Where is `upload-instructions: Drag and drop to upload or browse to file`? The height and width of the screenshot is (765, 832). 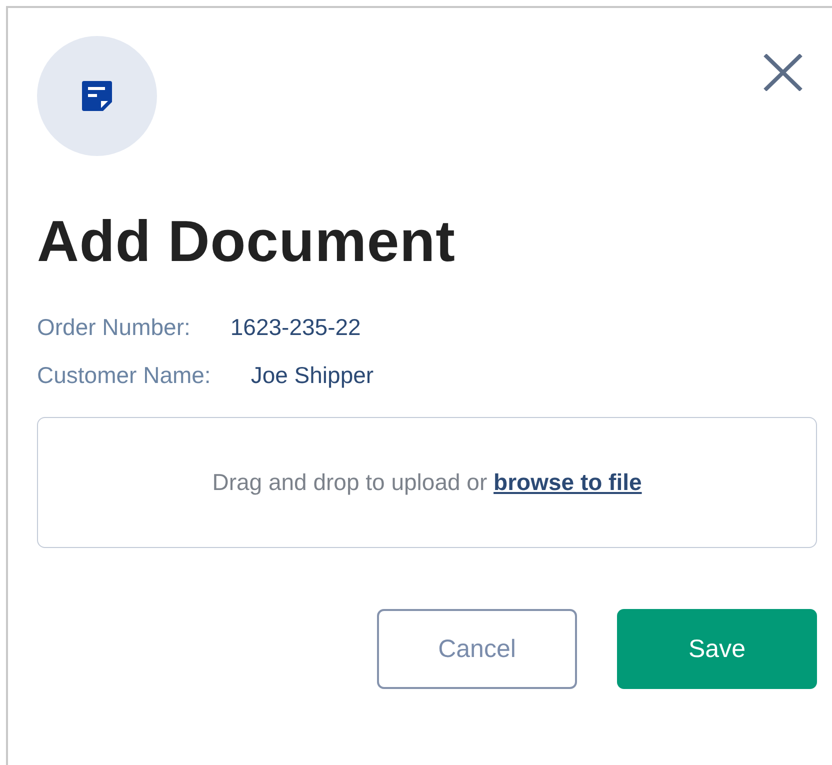 upload-instructions: Drag and drop to upload or browse to file is located at coordinates (427, 482).